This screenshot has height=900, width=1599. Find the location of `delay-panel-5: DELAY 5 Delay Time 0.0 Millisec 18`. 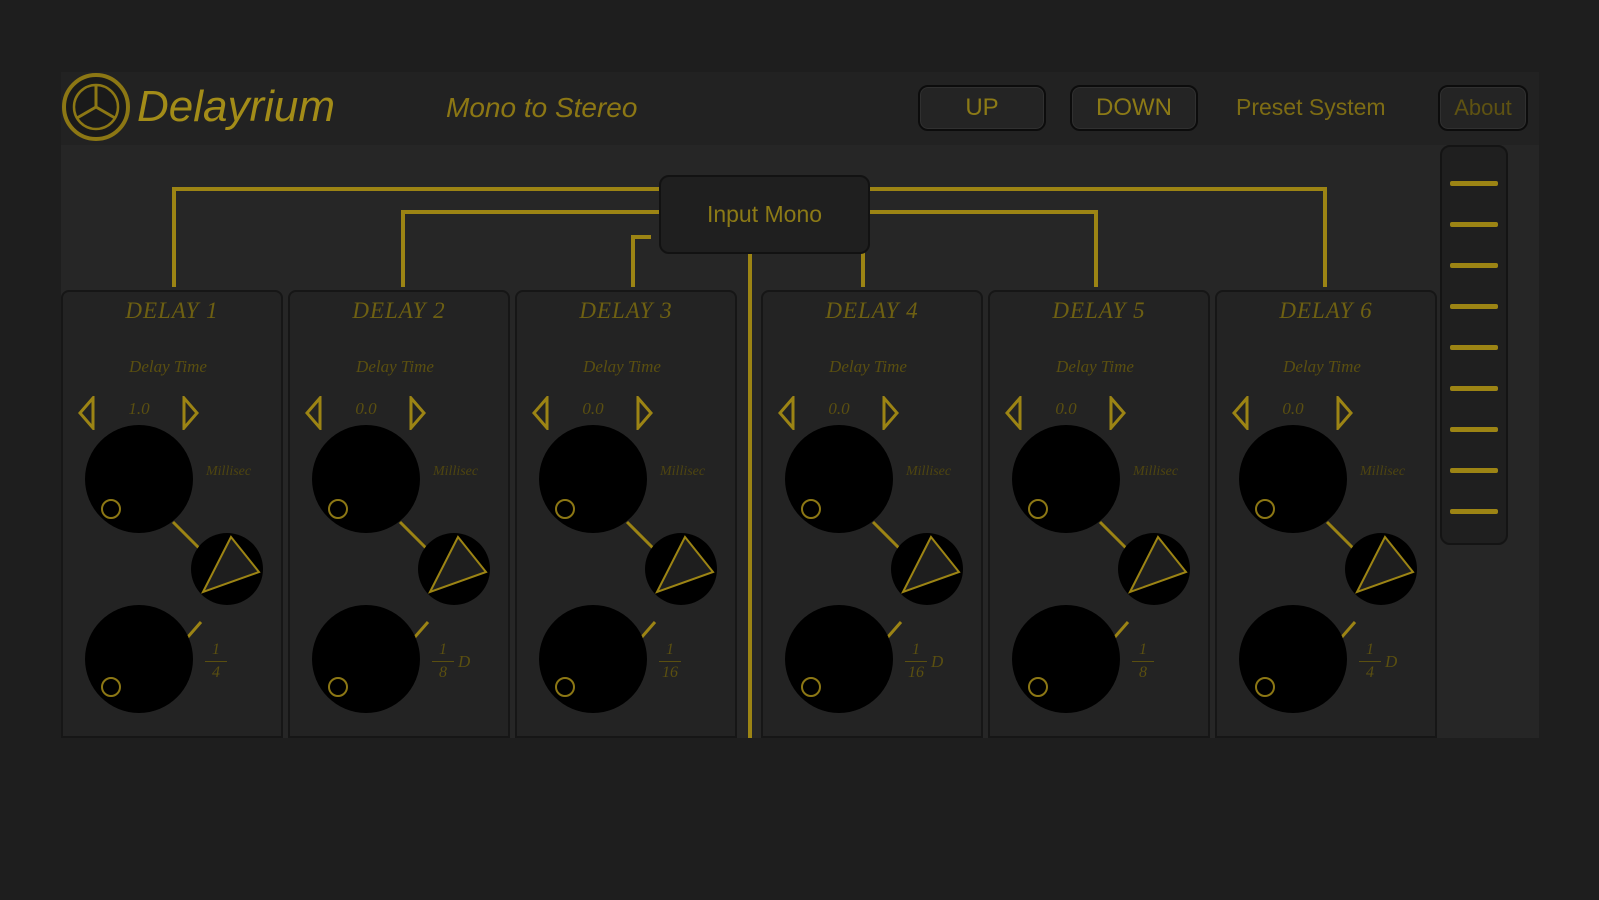

delay-panel-5: DELAY 5 Delay Time 0.0 Millisec 18 is located at coordinates (1099, 514).